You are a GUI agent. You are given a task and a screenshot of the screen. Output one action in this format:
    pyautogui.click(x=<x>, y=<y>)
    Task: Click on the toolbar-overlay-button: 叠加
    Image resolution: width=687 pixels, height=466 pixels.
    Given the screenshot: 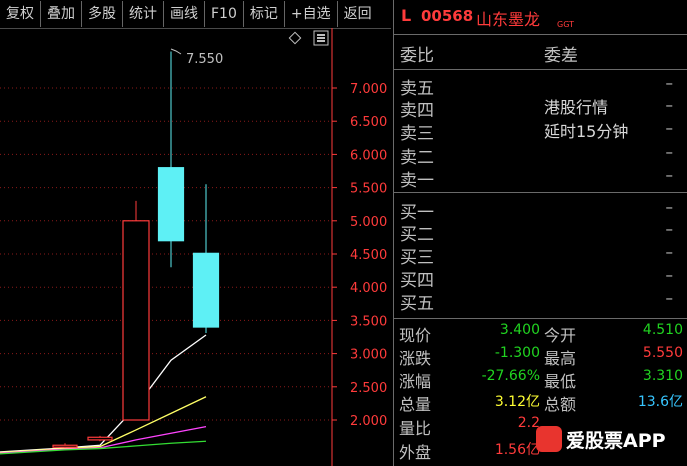 What is the action you would take?
    pyautogui.click(x=61, y=14)
    